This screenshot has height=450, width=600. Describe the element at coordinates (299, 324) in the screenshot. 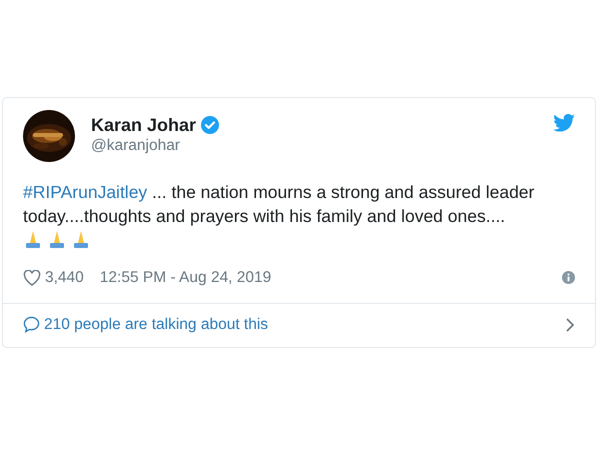

I see `conversation-link: 210 people are talking about this` at that location.